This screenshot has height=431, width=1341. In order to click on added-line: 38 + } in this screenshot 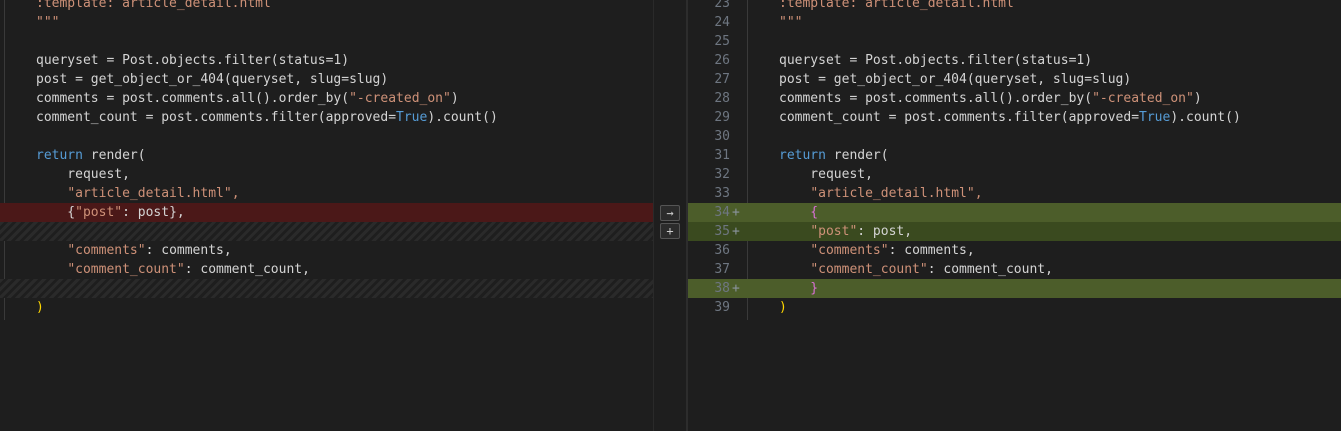, I will do `click(1014, 288)`.